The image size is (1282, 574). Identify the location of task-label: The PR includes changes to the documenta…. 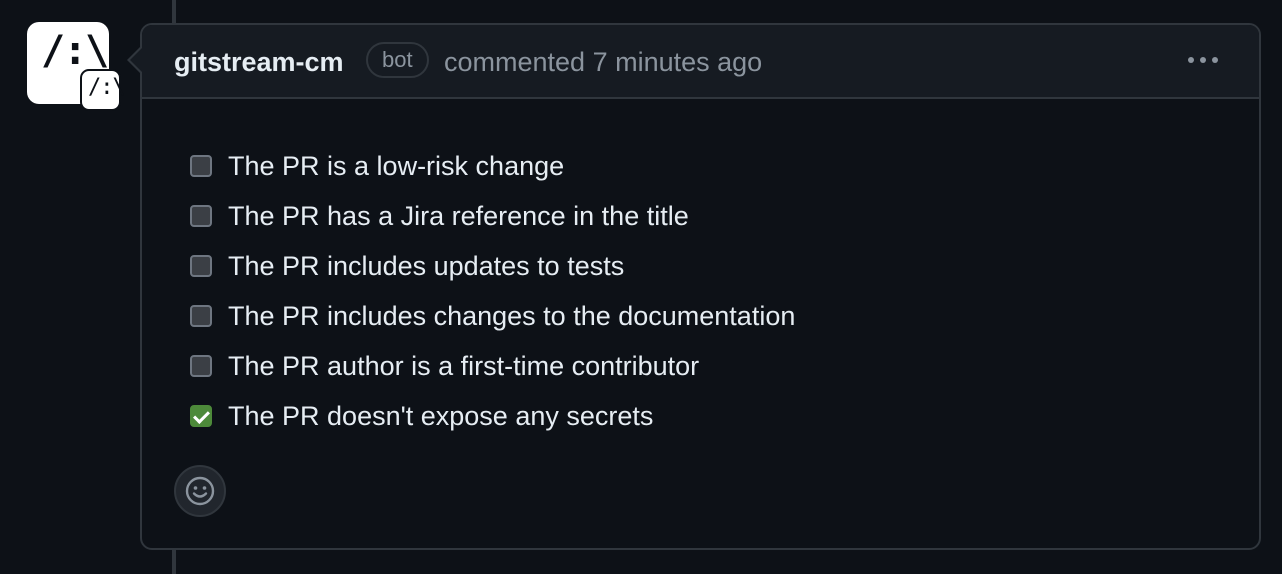
(512, 315).